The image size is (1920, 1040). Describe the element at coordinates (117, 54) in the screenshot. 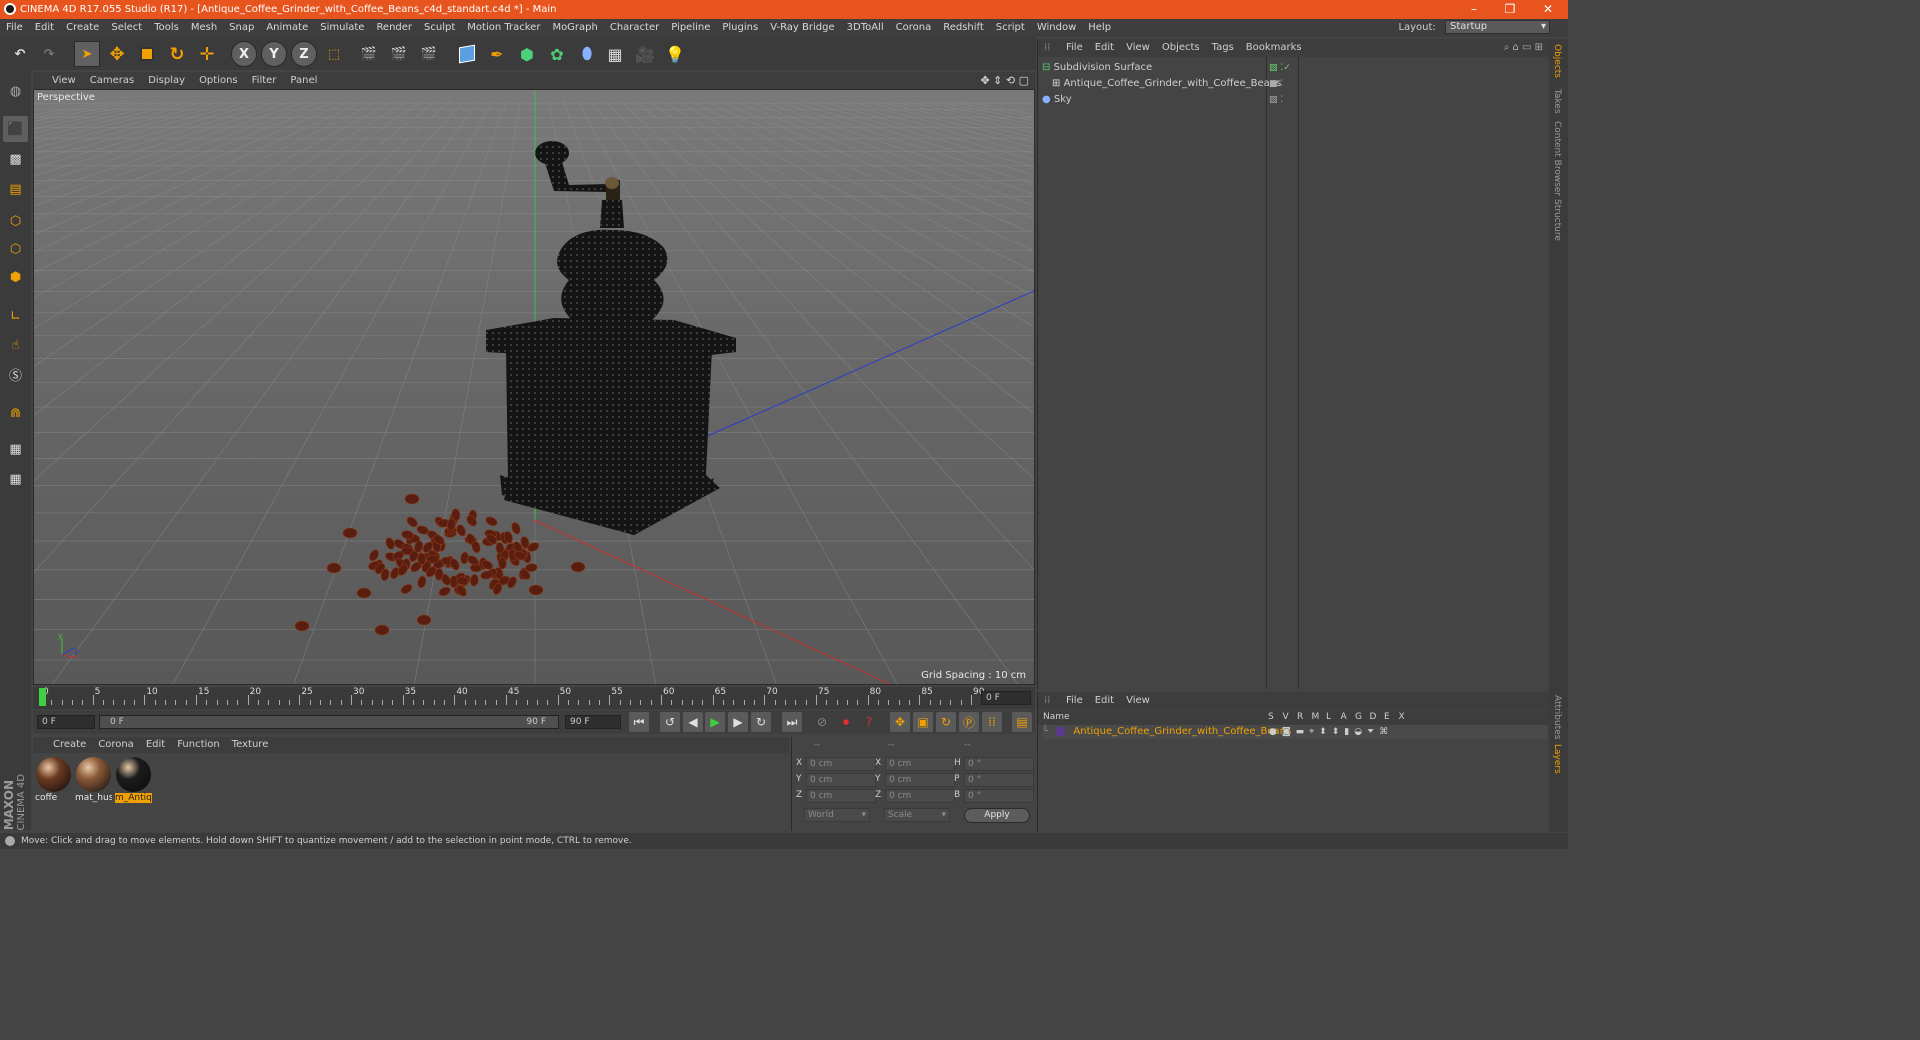

I see `move-tool-icon: ✥` at that location.